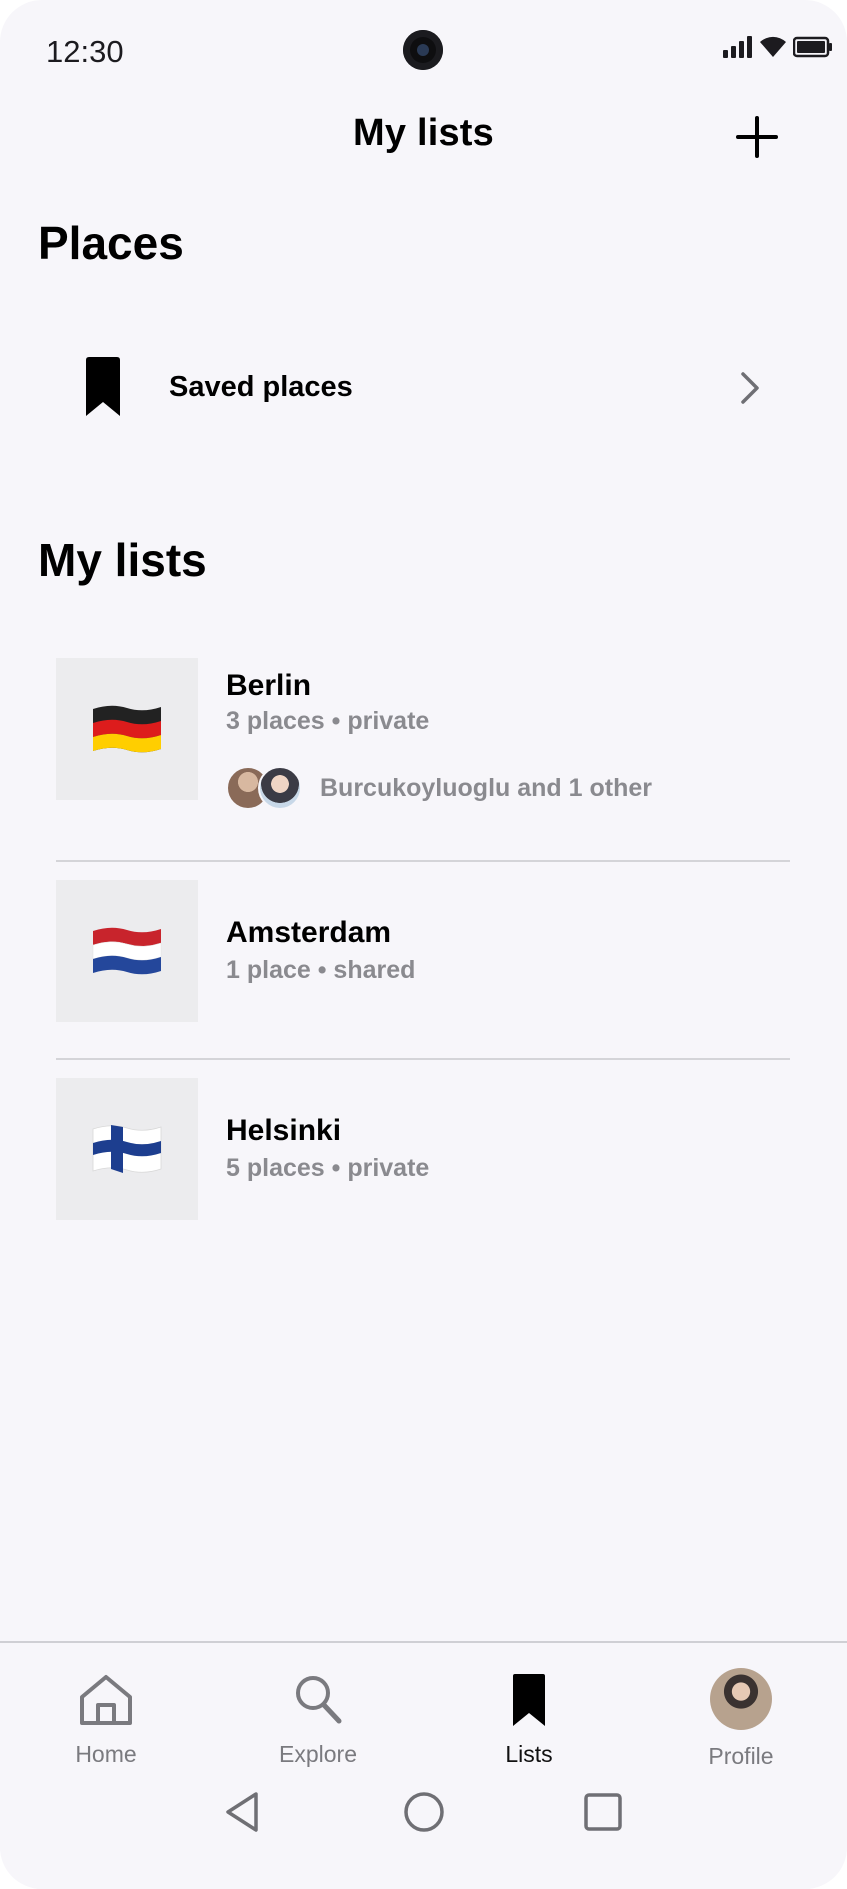 This screenshot has height=1889, width=847. I want to click on nav-lists: Lists, so click(529, 1723).